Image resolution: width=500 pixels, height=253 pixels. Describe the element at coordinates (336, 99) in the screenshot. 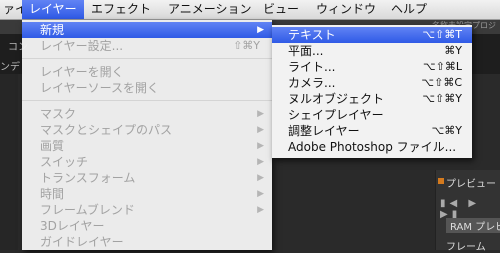

I see `menu-item-label: ヌルオブジェクト` at that location.